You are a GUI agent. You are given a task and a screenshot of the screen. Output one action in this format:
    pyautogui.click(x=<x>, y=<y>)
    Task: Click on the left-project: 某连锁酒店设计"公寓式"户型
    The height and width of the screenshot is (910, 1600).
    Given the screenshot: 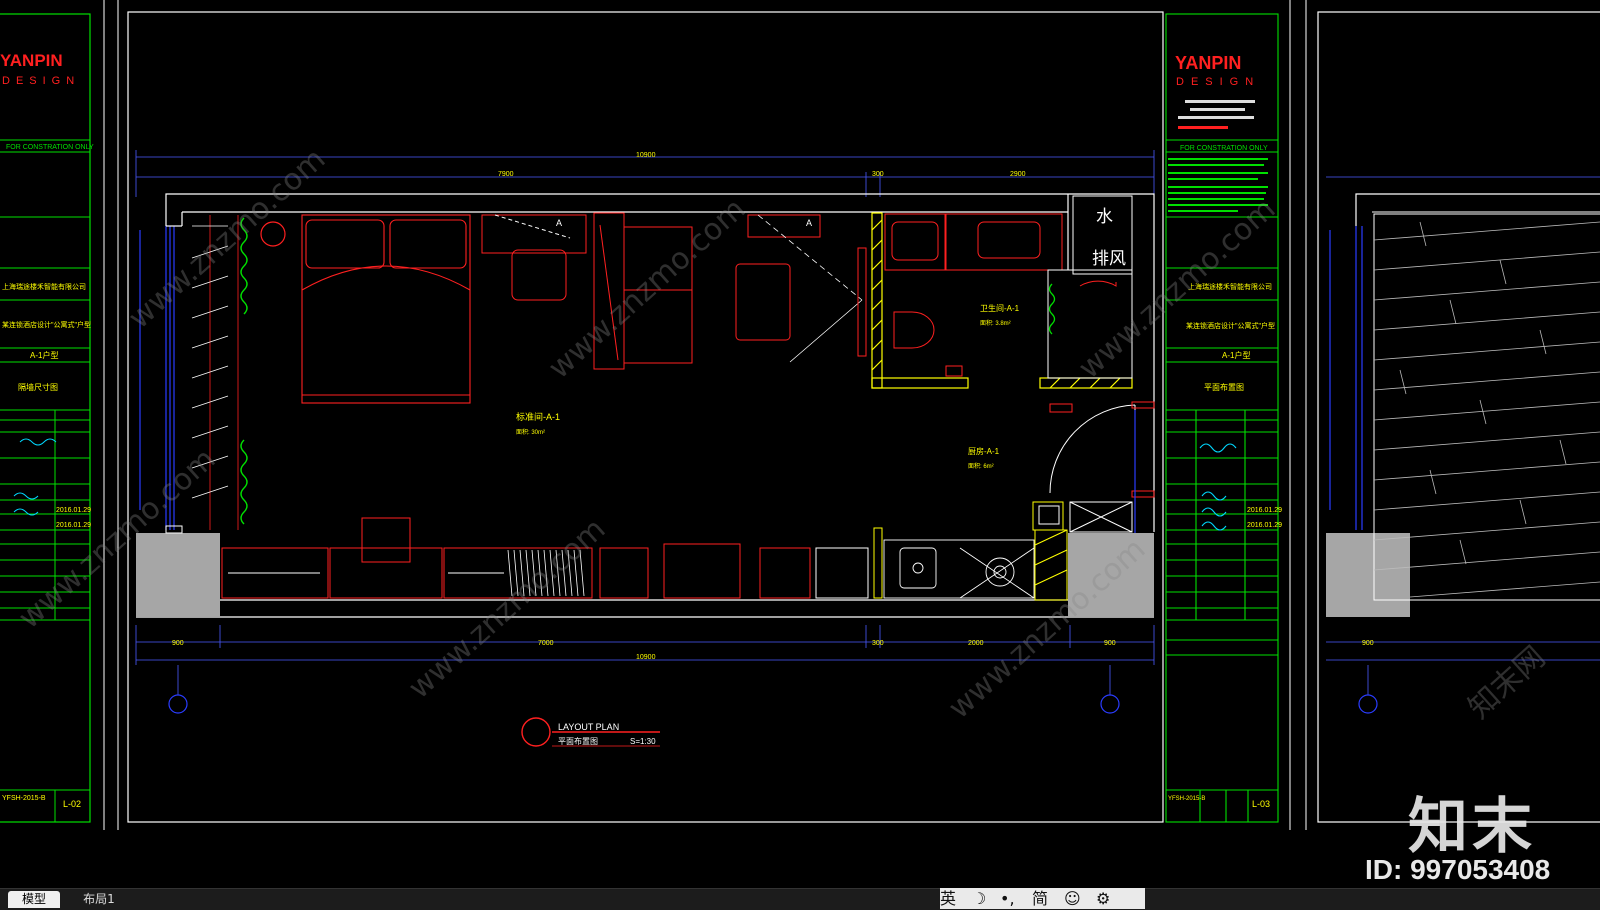 What is the action you would take?
    pyautogui.click(x=46, y=324)
    